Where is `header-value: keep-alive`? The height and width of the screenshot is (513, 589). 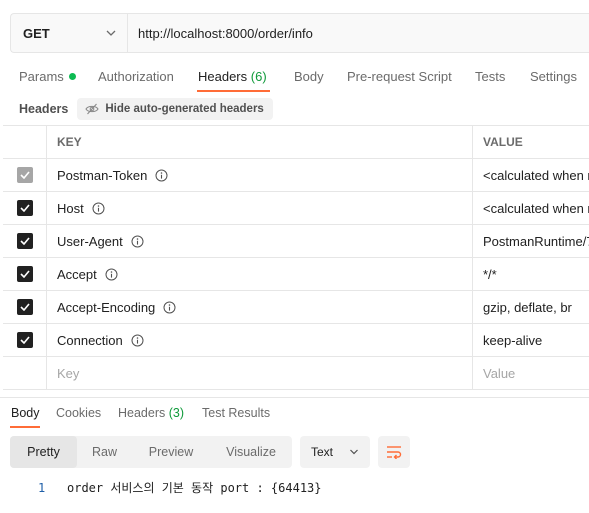 header-value: keep-alive is located at coordinates (513, 340).